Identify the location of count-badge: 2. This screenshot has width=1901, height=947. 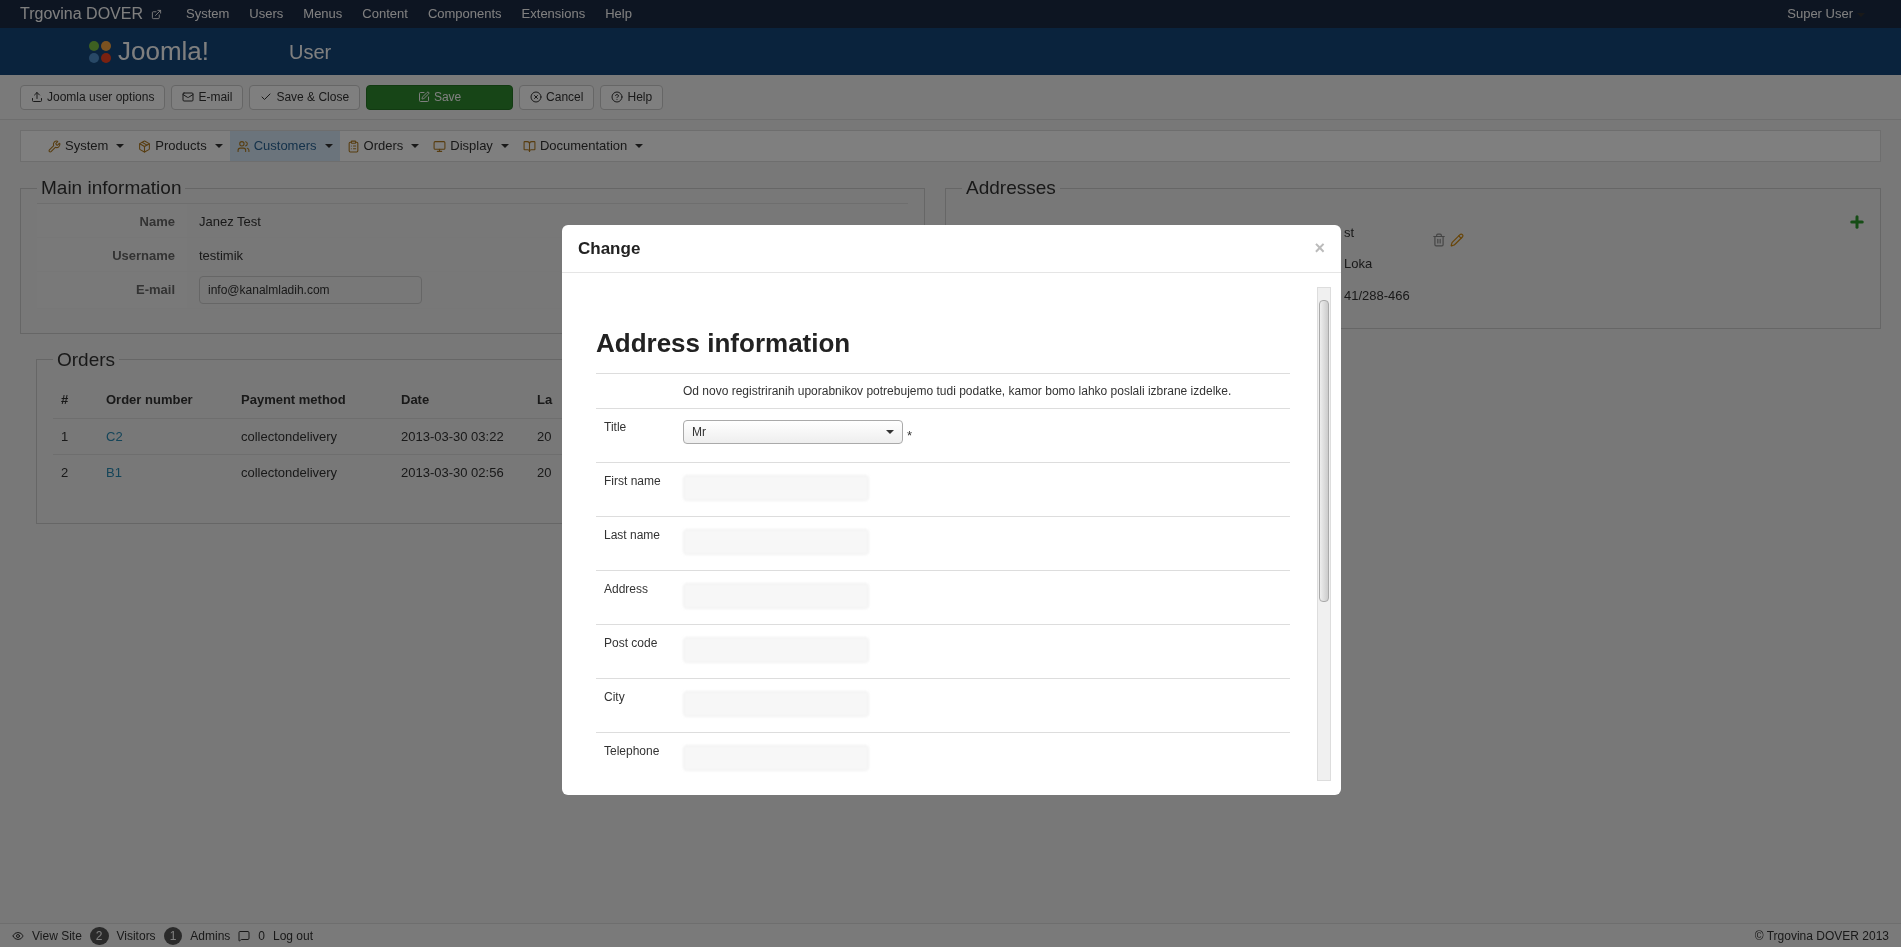
(99, 935).